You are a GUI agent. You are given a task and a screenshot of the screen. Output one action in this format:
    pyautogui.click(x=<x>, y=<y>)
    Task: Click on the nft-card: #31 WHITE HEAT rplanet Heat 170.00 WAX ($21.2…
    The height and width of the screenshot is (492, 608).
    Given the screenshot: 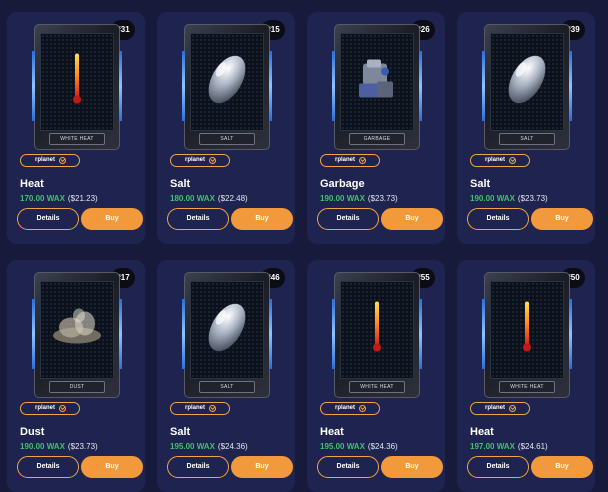 What is the action you would take?
    pyautogui.click(x=76, y=128)
    